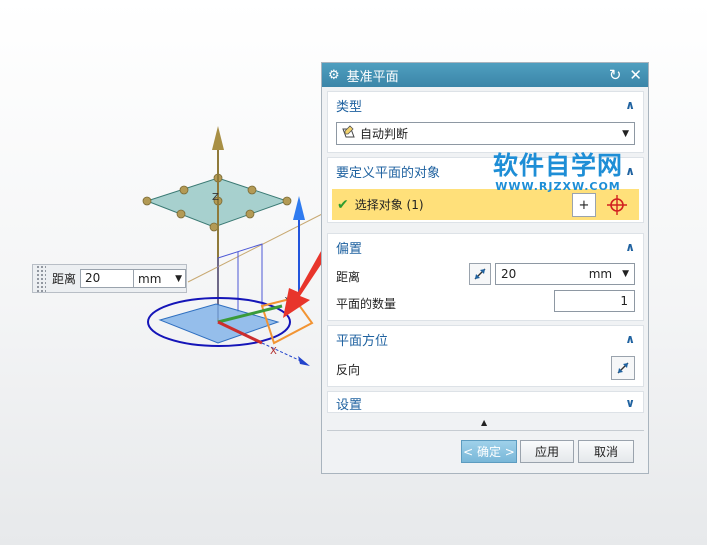 The width and height of the screenshot is (707, 545). What do you see at coordinates (485, 430) in the screenshot?
I see `divider` at bounding box center [485, 430].